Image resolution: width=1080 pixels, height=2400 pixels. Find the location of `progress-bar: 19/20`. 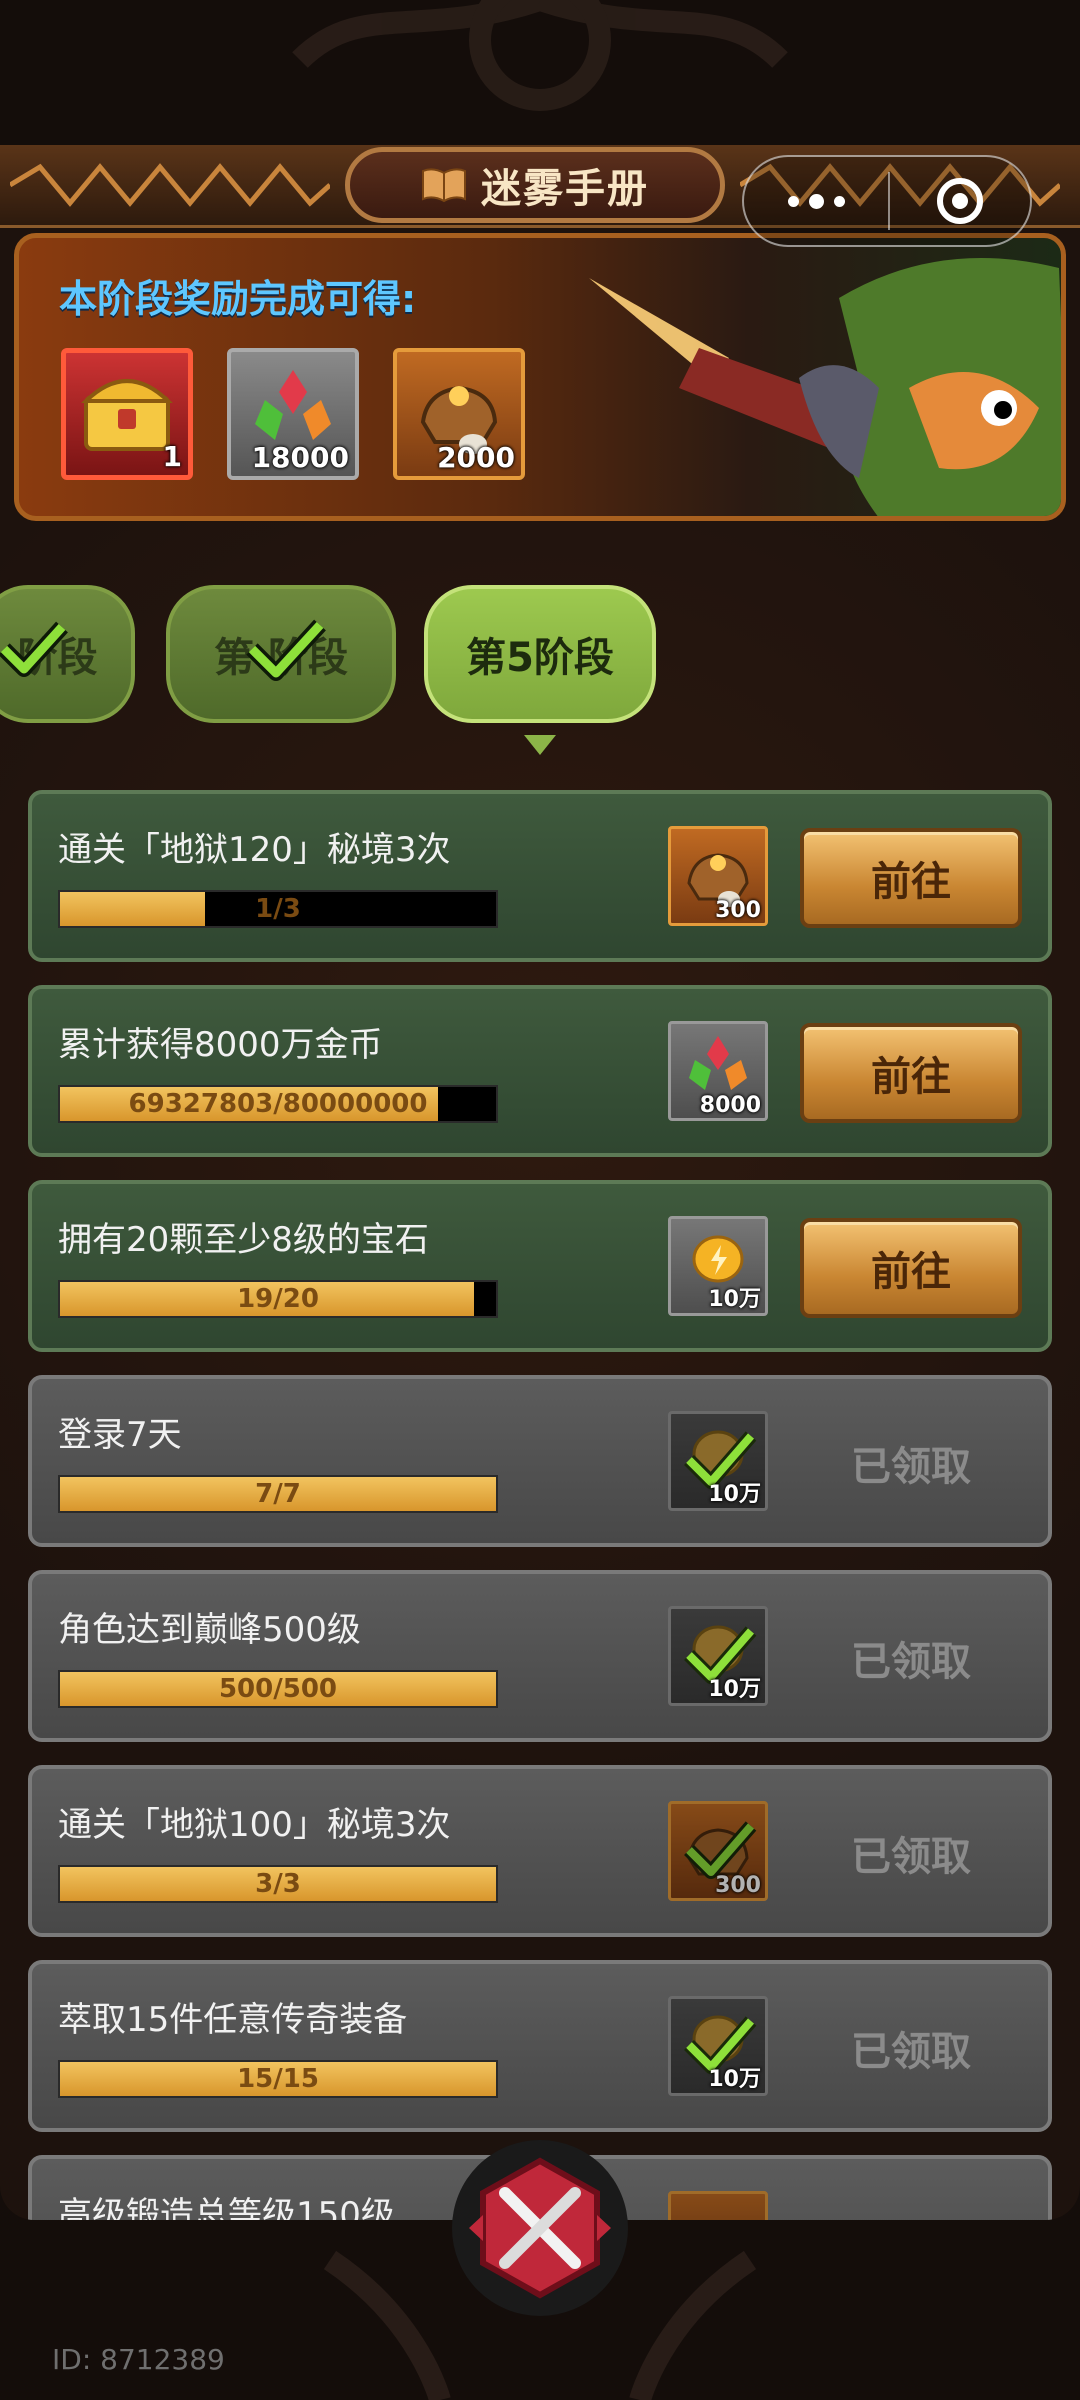

progress-bar: 19/20 is located at coordinates (278, 1299).